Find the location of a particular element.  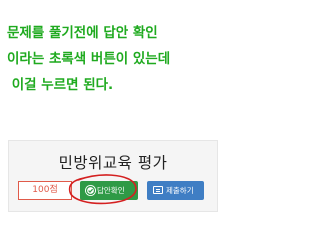

submit-label: 제출하기 is located at coordinates (180, 190).